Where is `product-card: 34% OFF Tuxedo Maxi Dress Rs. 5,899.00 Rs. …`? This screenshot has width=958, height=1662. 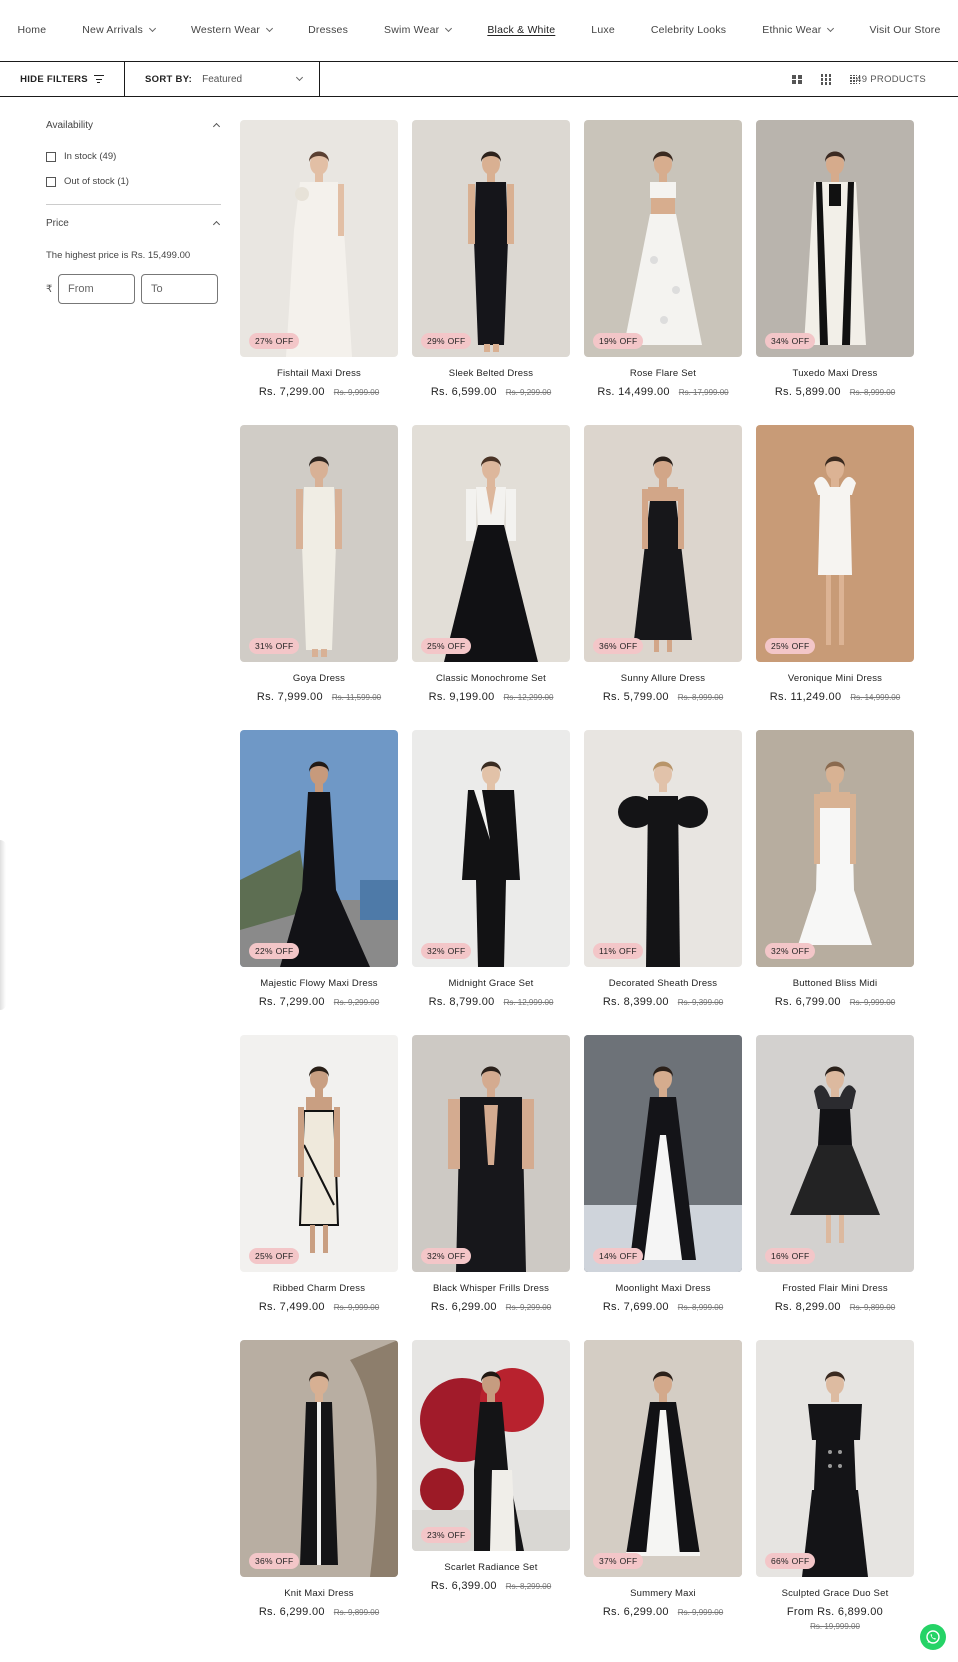
product-card: 34% OFF Tuxedo Maxi Dress Rs. 5,899.00 Rs. … is located at coordinates (835, 272).